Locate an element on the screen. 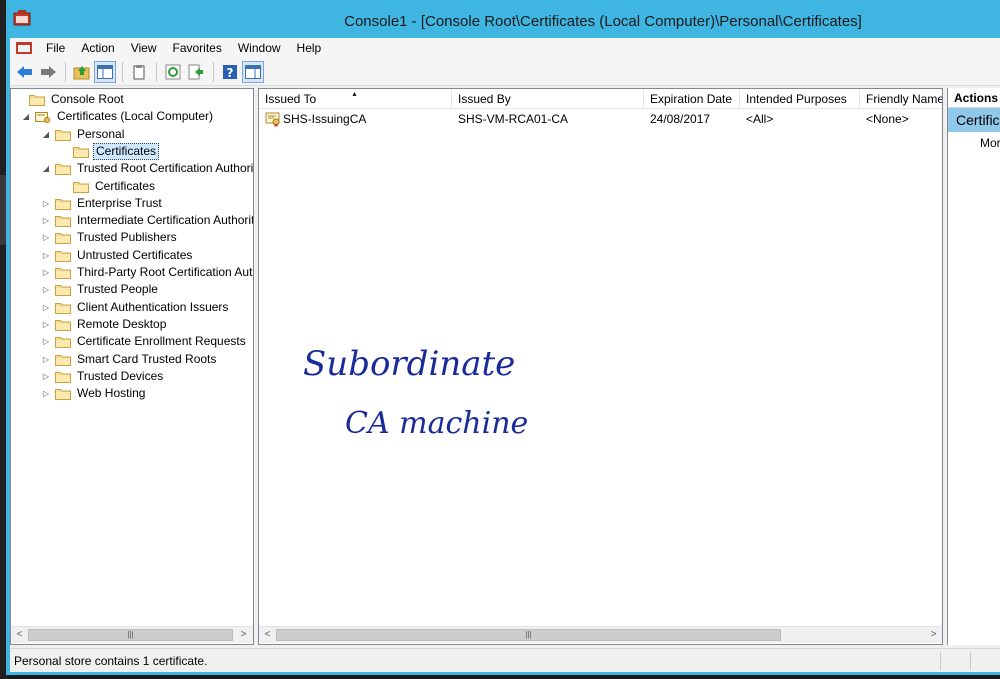 This screenshot has width=1000, height=679. tree-item: ▷ Intermediate Certification Authorities is located at coordinates (147, 220).